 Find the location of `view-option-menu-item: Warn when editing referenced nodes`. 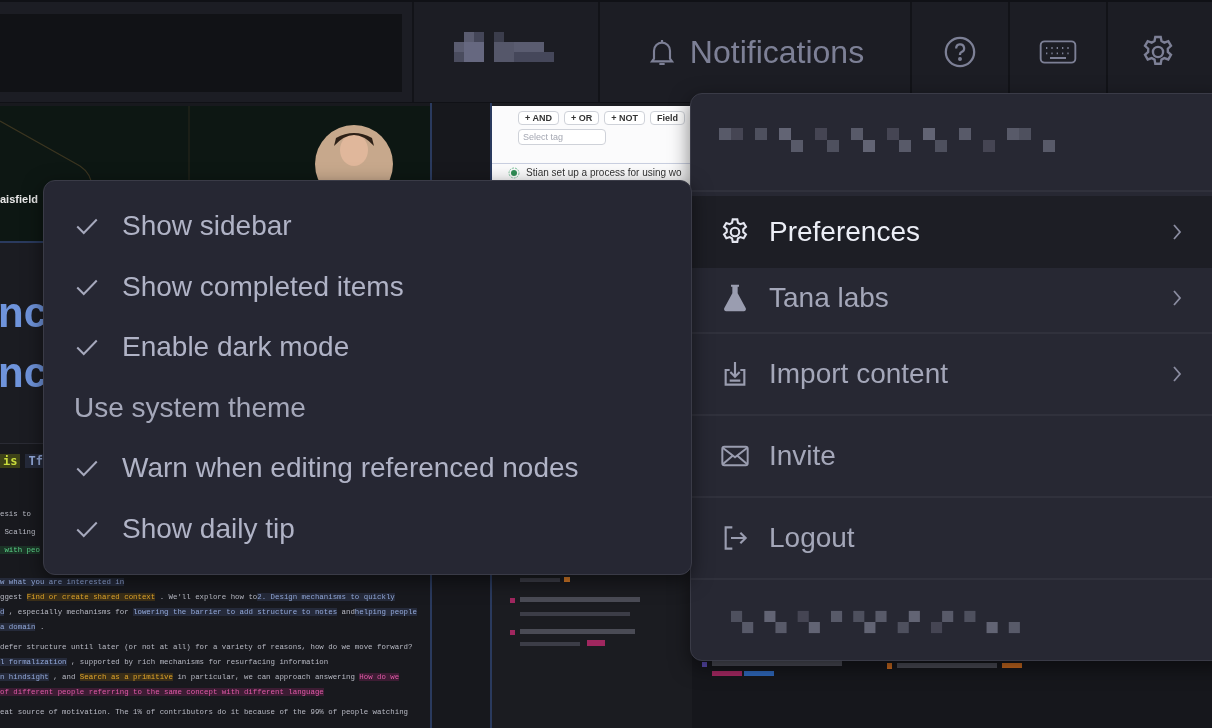

view-option-menu-item: Warn when editing referenced nodes is located at coordinates (367, 468).